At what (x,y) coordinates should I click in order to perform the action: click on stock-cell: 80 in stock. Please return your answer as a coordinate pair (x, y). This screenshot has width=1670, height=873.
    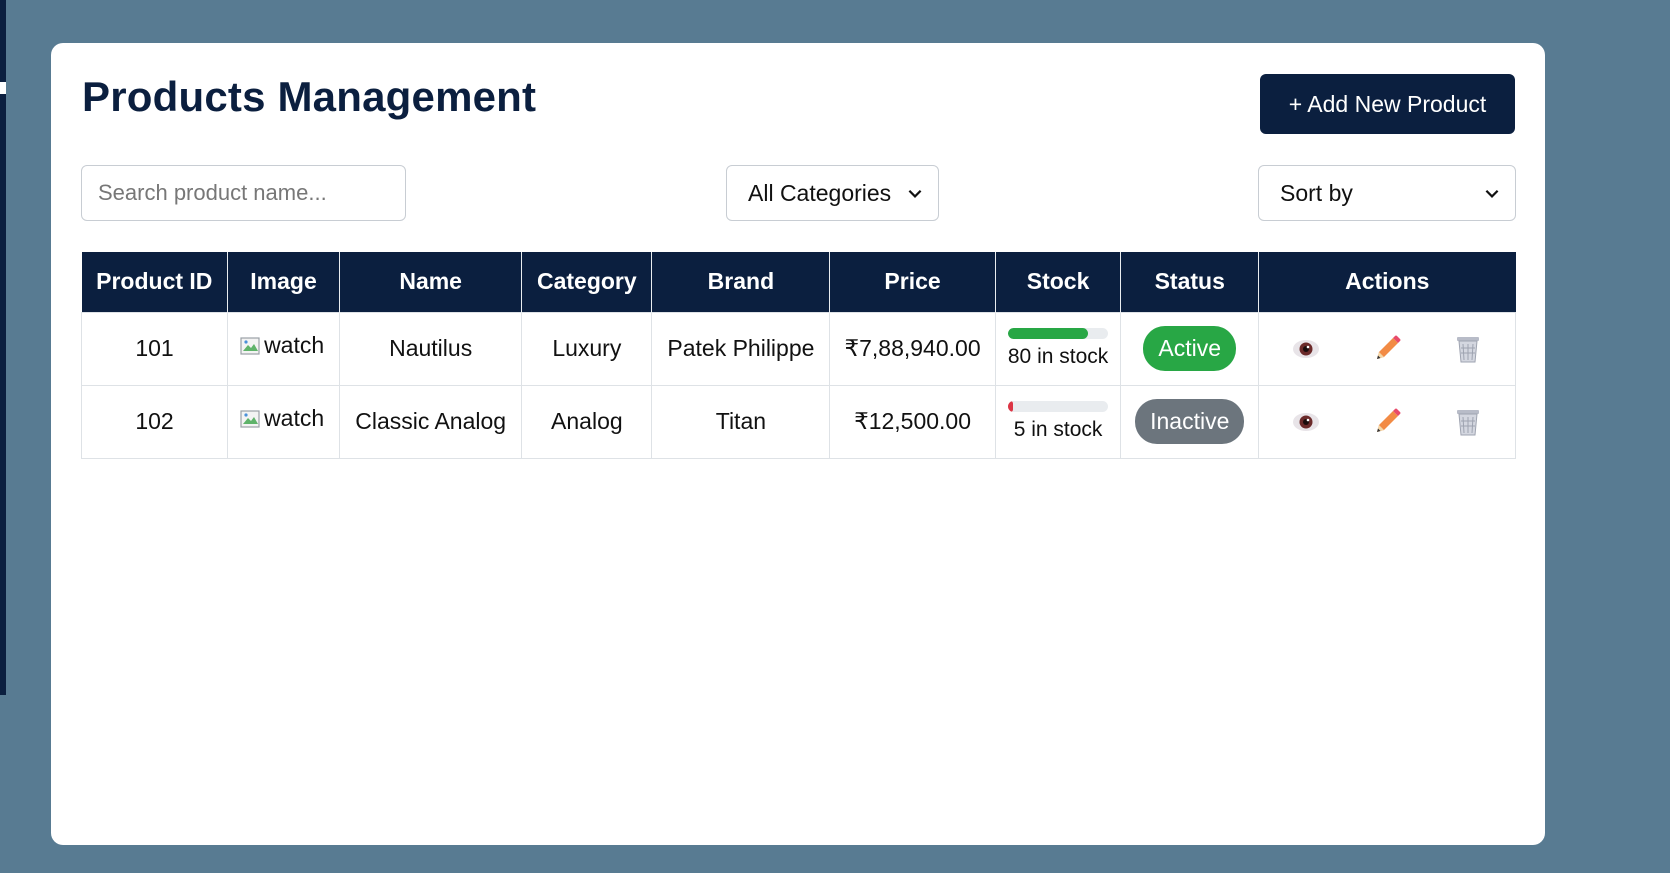
    Looking at the image, I should click on (1058, 348).